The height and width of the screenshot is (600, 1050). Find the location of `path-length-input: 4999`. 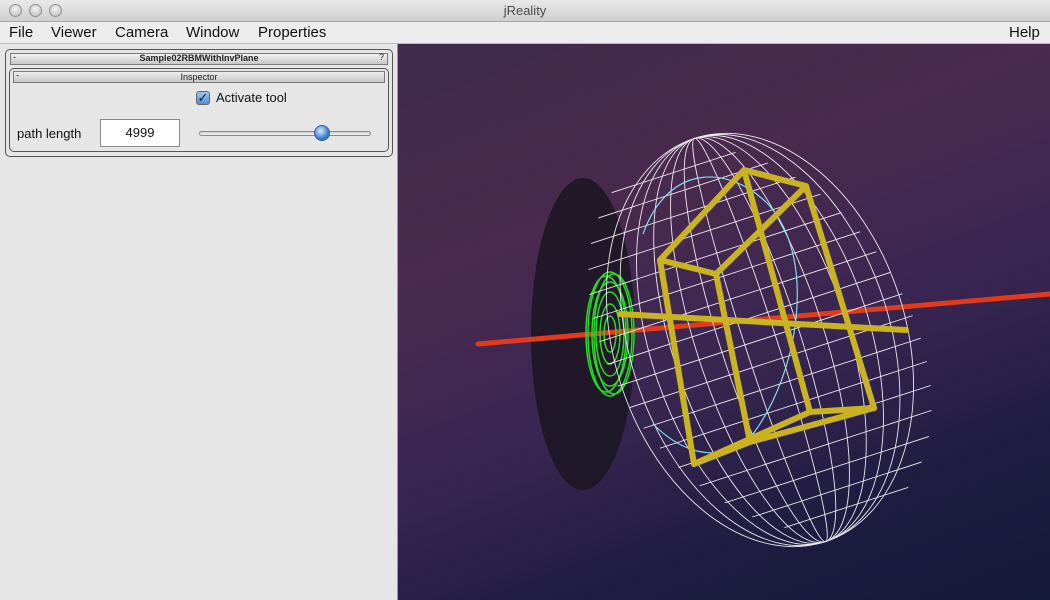

path-length-input: 4999 is located at coordinates (140, 133).